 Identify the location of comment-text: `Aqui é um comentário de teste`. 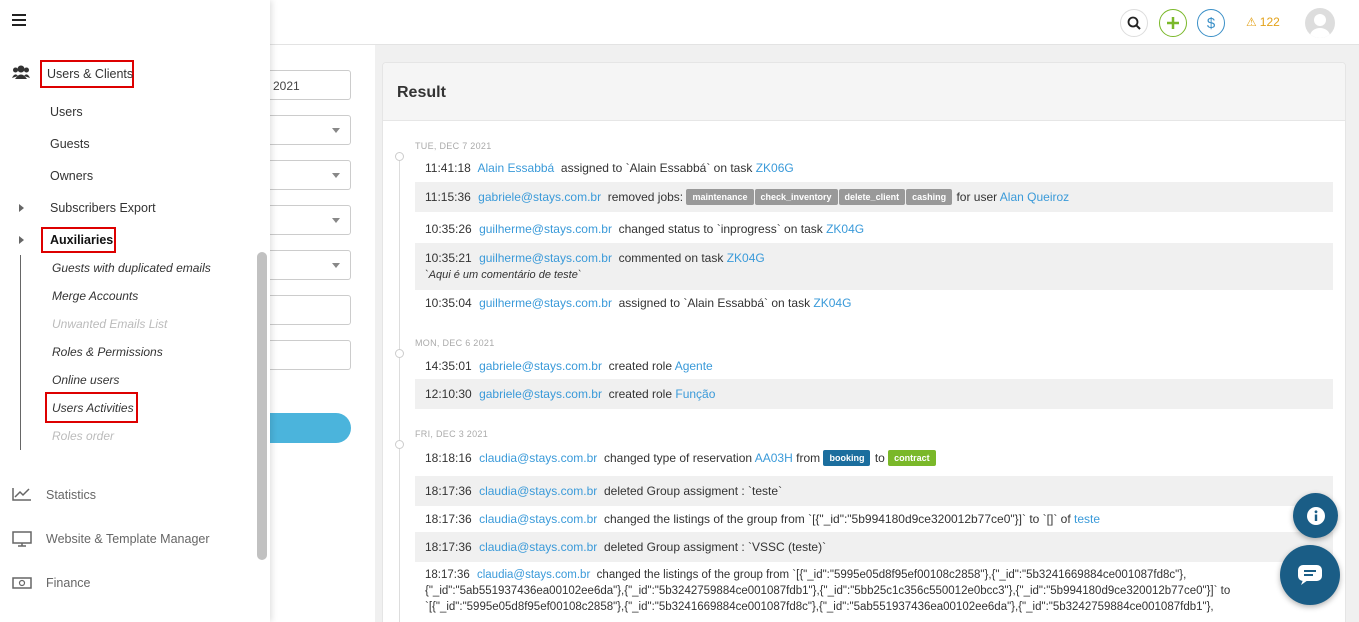
(503, 275).